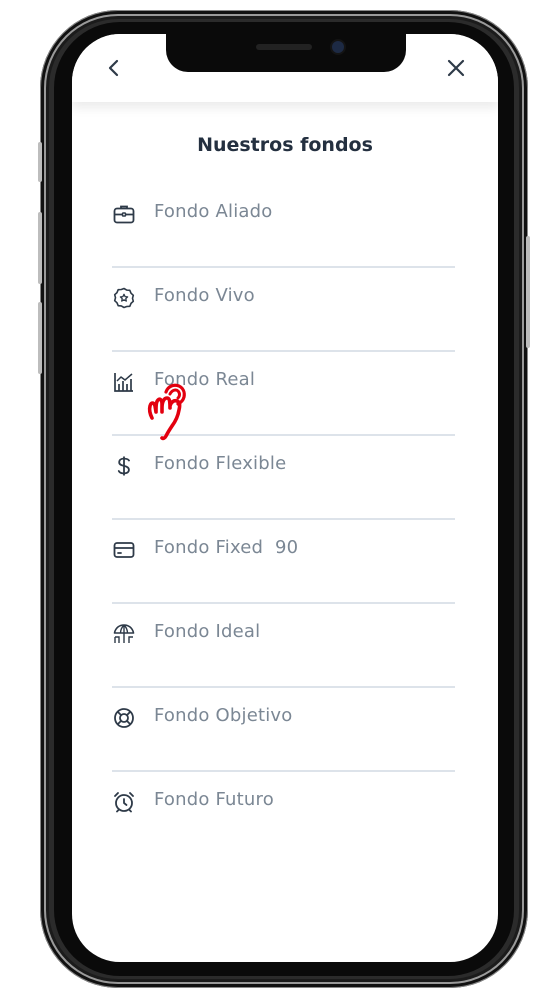 Image resolution: width=548 pixels, height=989 pixels. Describe the element at coordinates (166, 412) in the screenshot. I see `tap-hand-icon` at that location.